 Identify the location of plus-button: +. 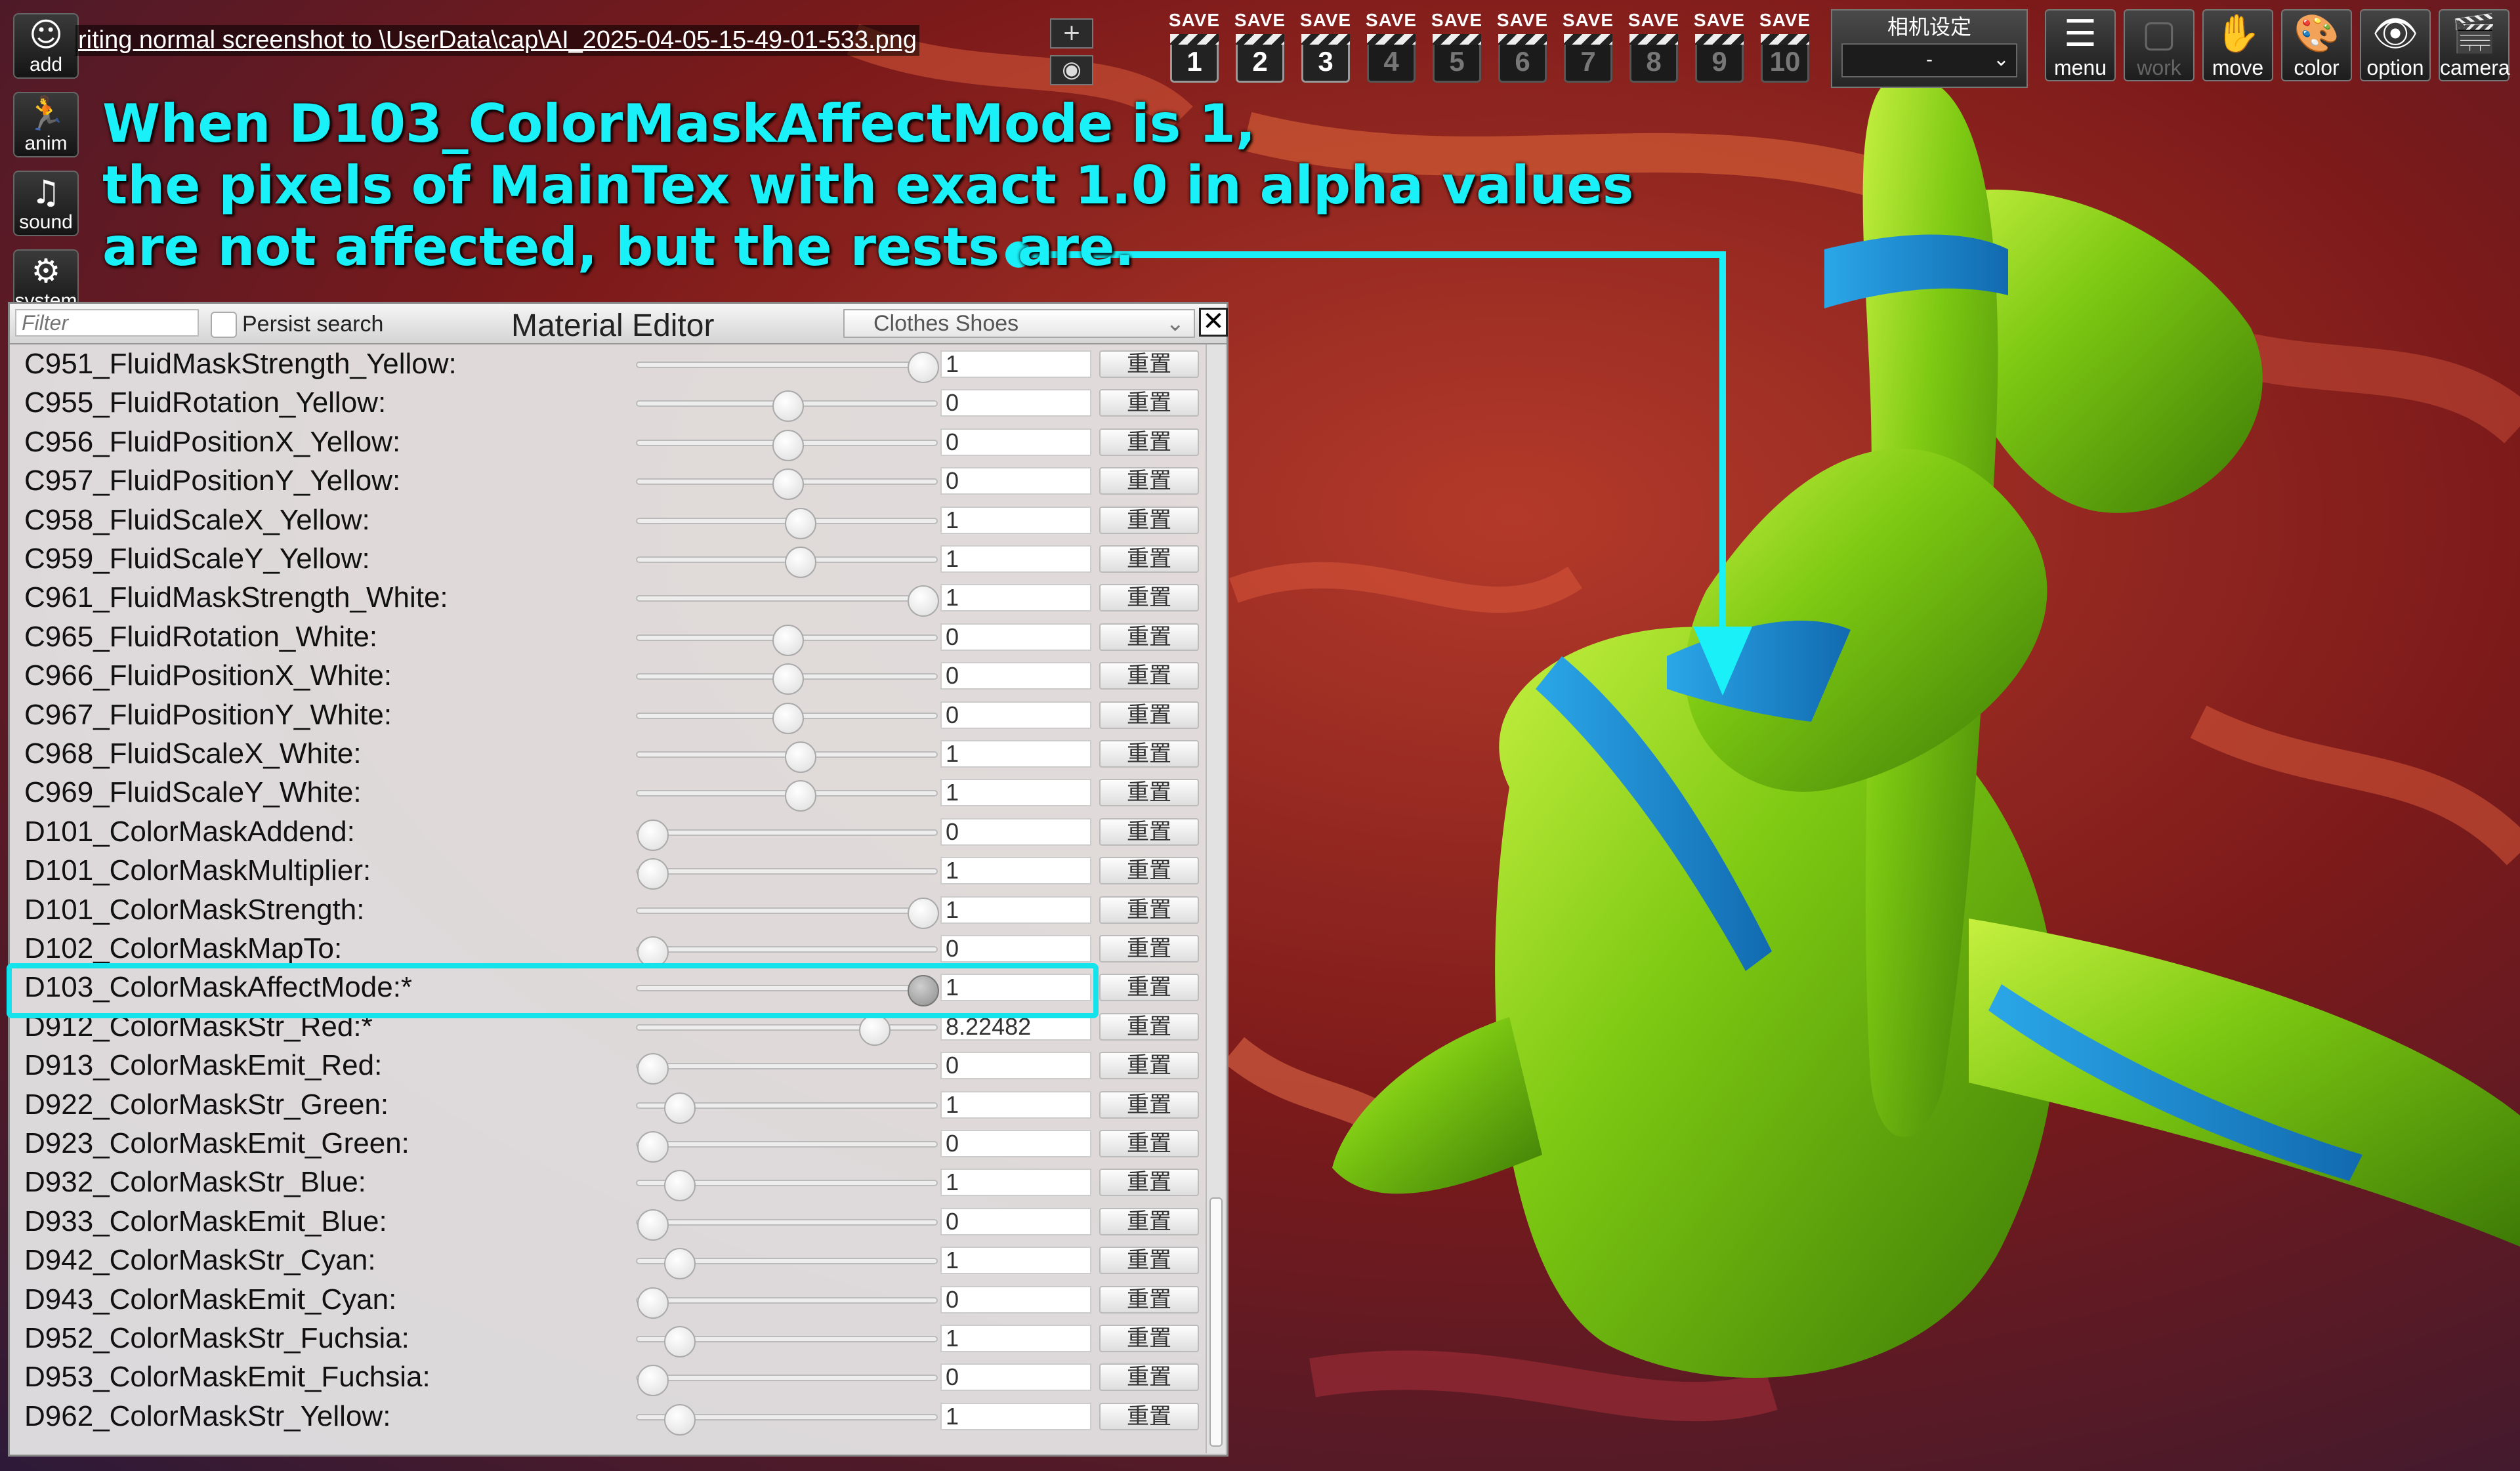
(1071, 33).